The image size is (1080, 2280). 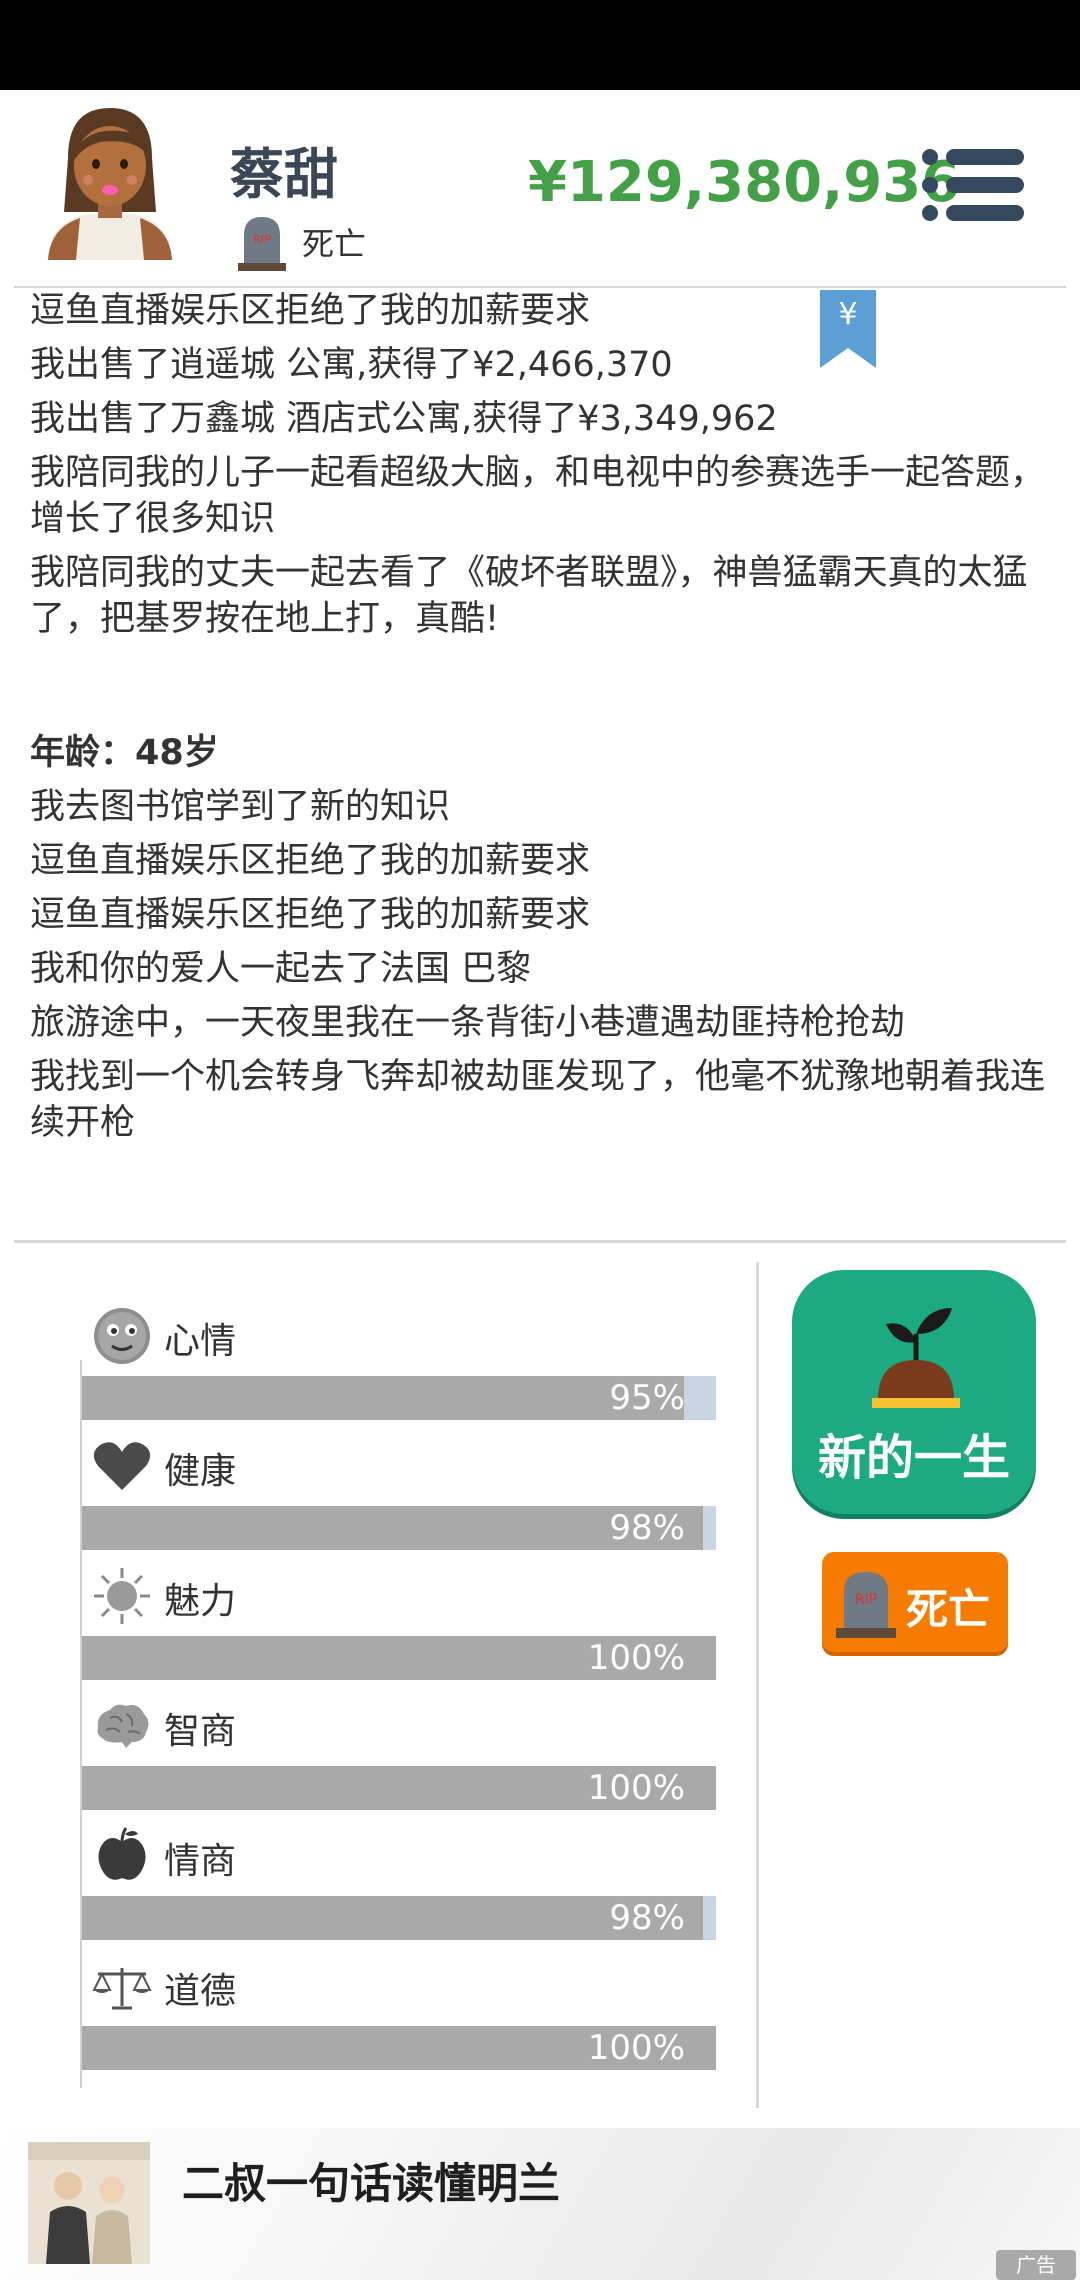 I want to click on stat-label: 情商, so click(x=200, y=1861).